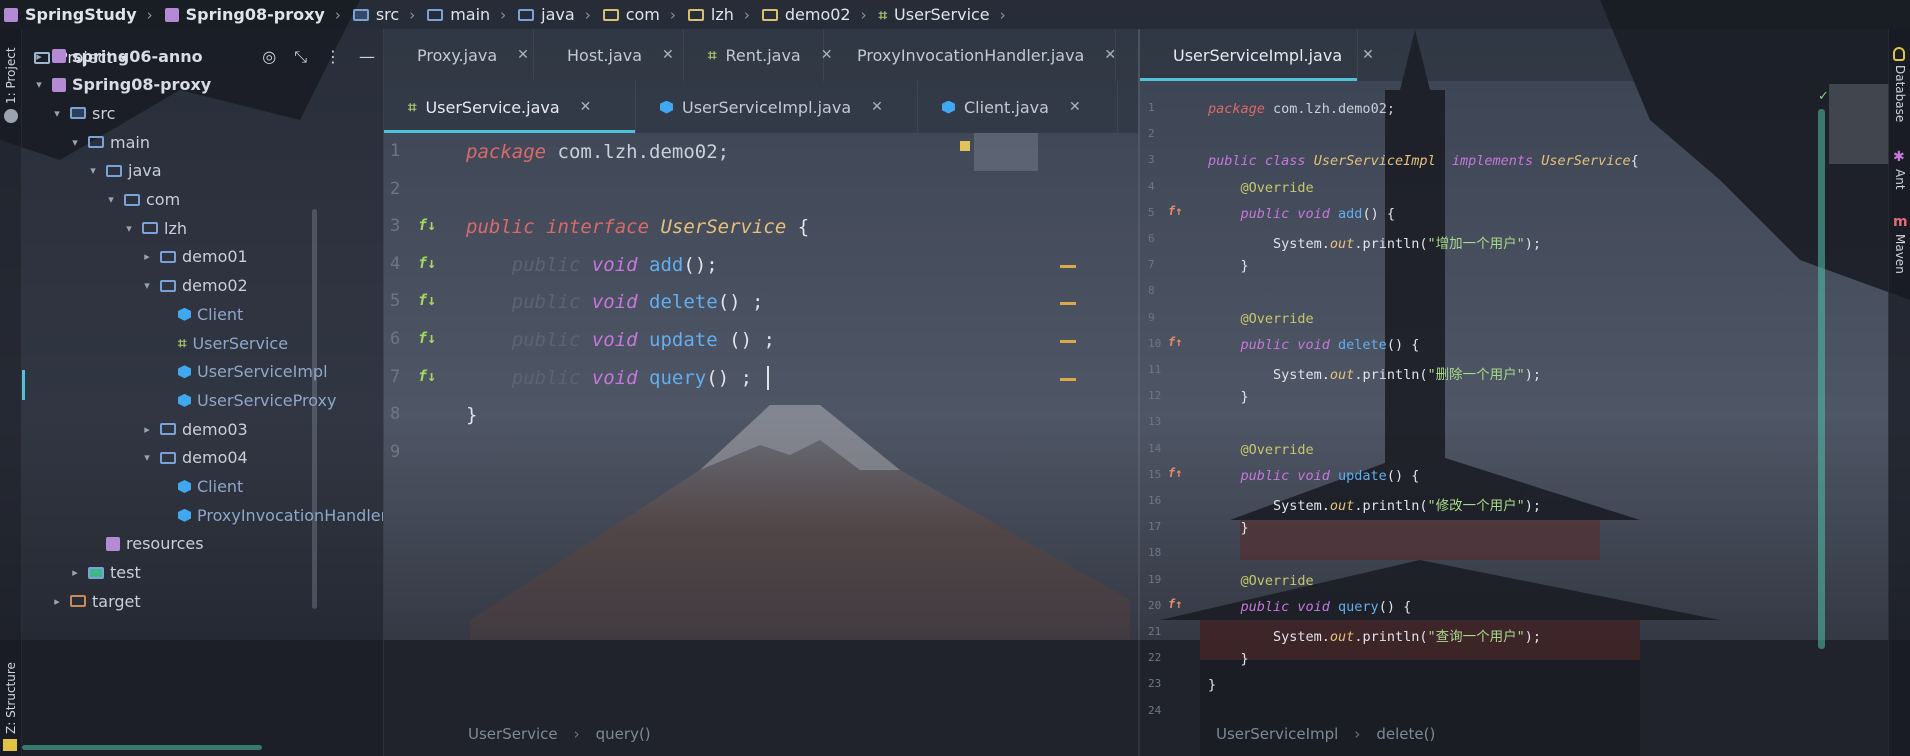  Describe the element at coordinates (1900, 179) in the screenshot. I see `ant-tool-tab: Ant` at that location.